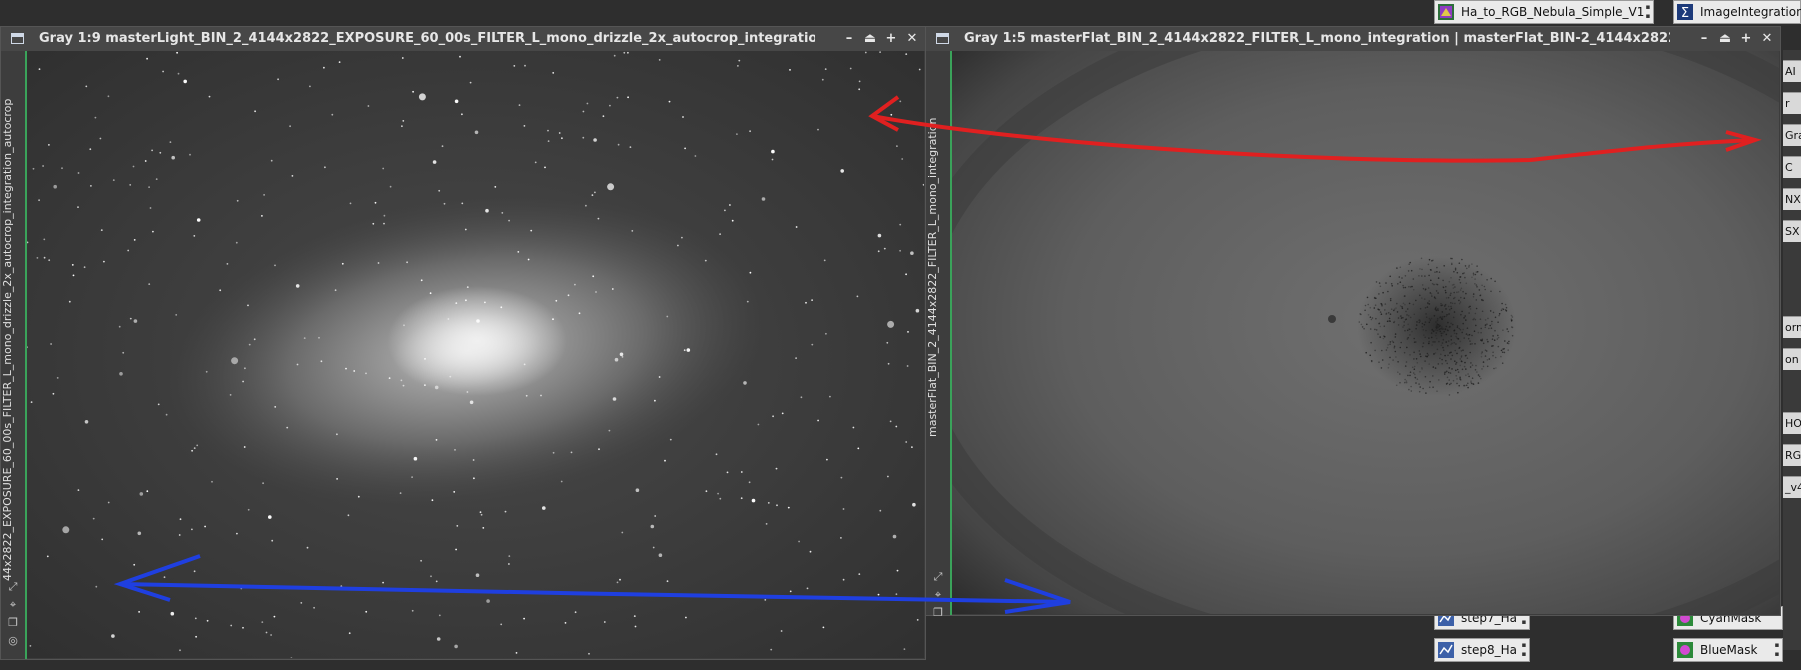 The width and height of the screenshot is (1801, 670). Describe the element at coordinates (595, 593) in the screenshot. I see `blue-arrow` at that location.